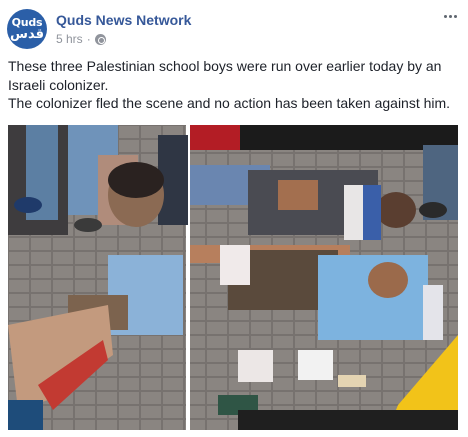 The image size is (468, 437). I want to click on globe-icon, so click(100, 39).